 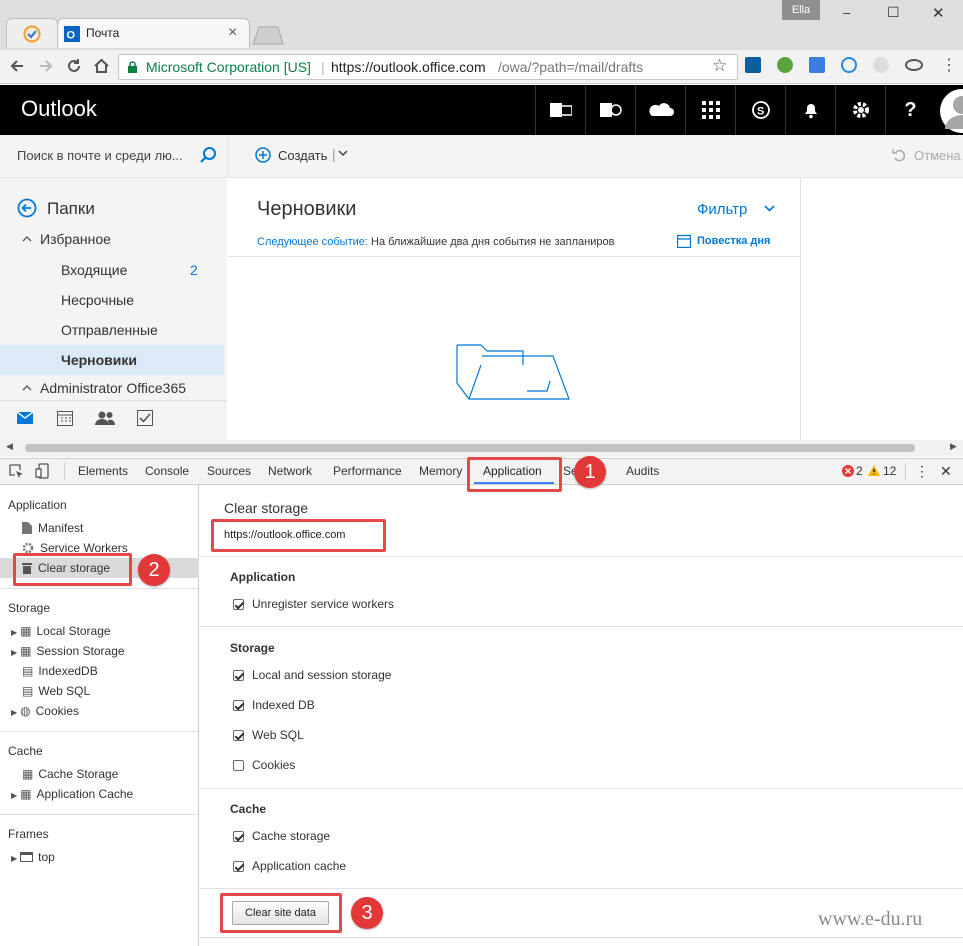 What do you see at coordinates (733, 241) in the screenshot?
I see `agenda-button: Повестка дня` at bounding box center [733, 241].